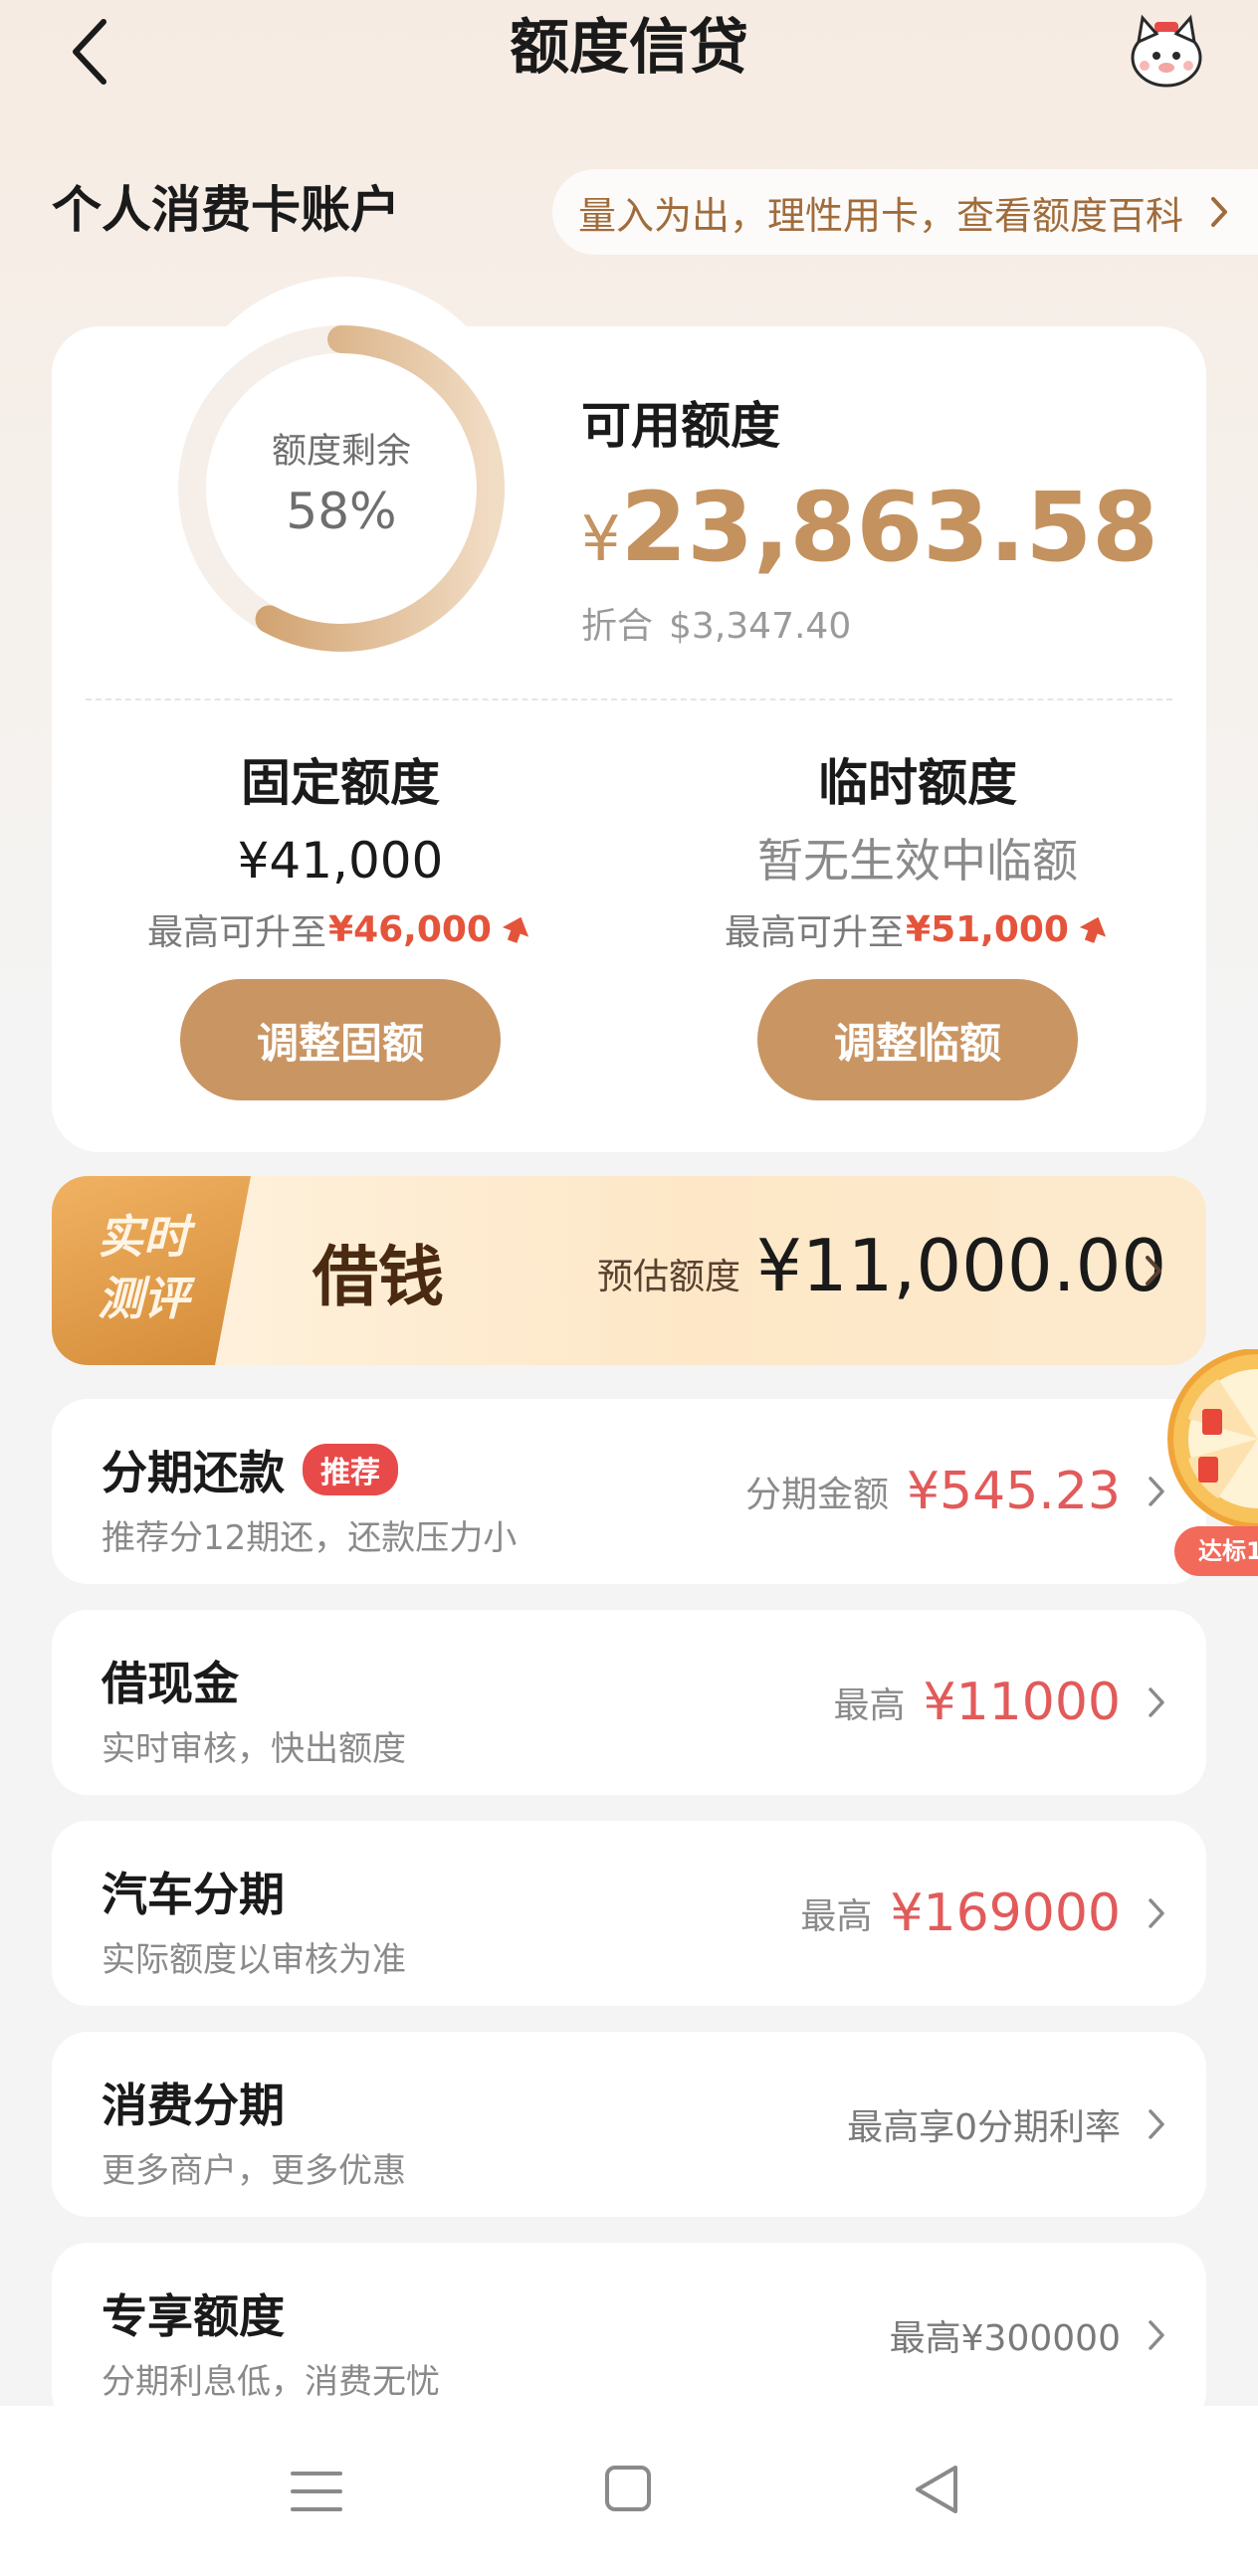  What do you see at coordinates (984, 2127) in the screenshot?
I see `item-amount-text: 最高享0分期利率` at bounding box center [984, 2127].